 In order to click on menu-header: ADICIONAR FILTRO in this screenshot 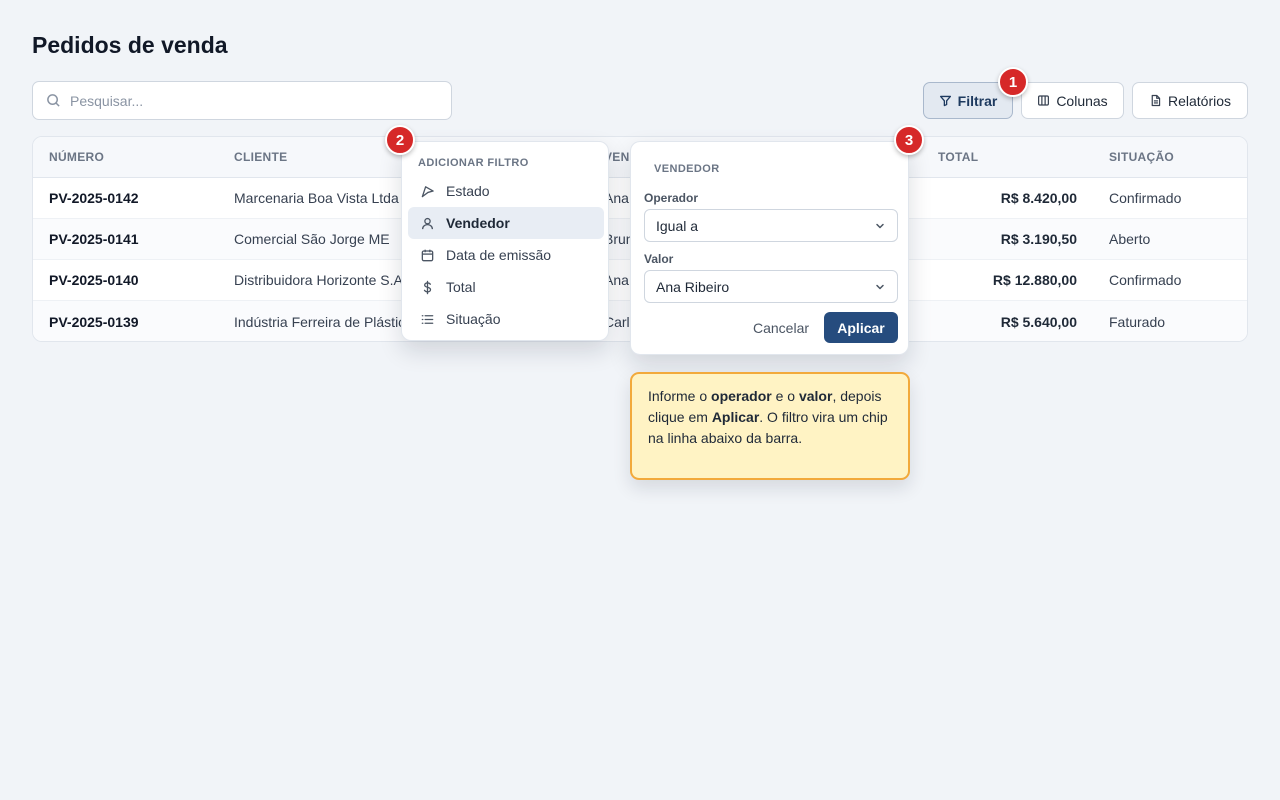, I will do `click(473, 163)`.